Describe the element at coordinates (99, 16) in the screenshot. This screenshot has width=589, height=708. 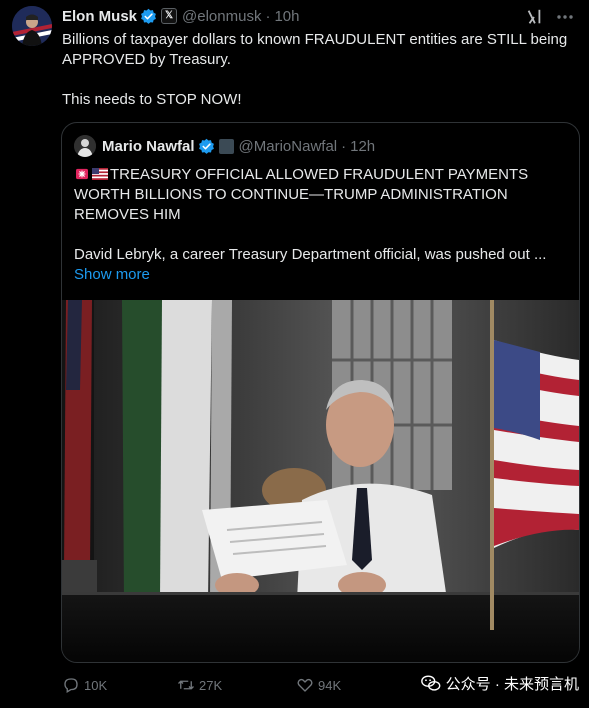
I see `author-name: Elon Musk` at that location.